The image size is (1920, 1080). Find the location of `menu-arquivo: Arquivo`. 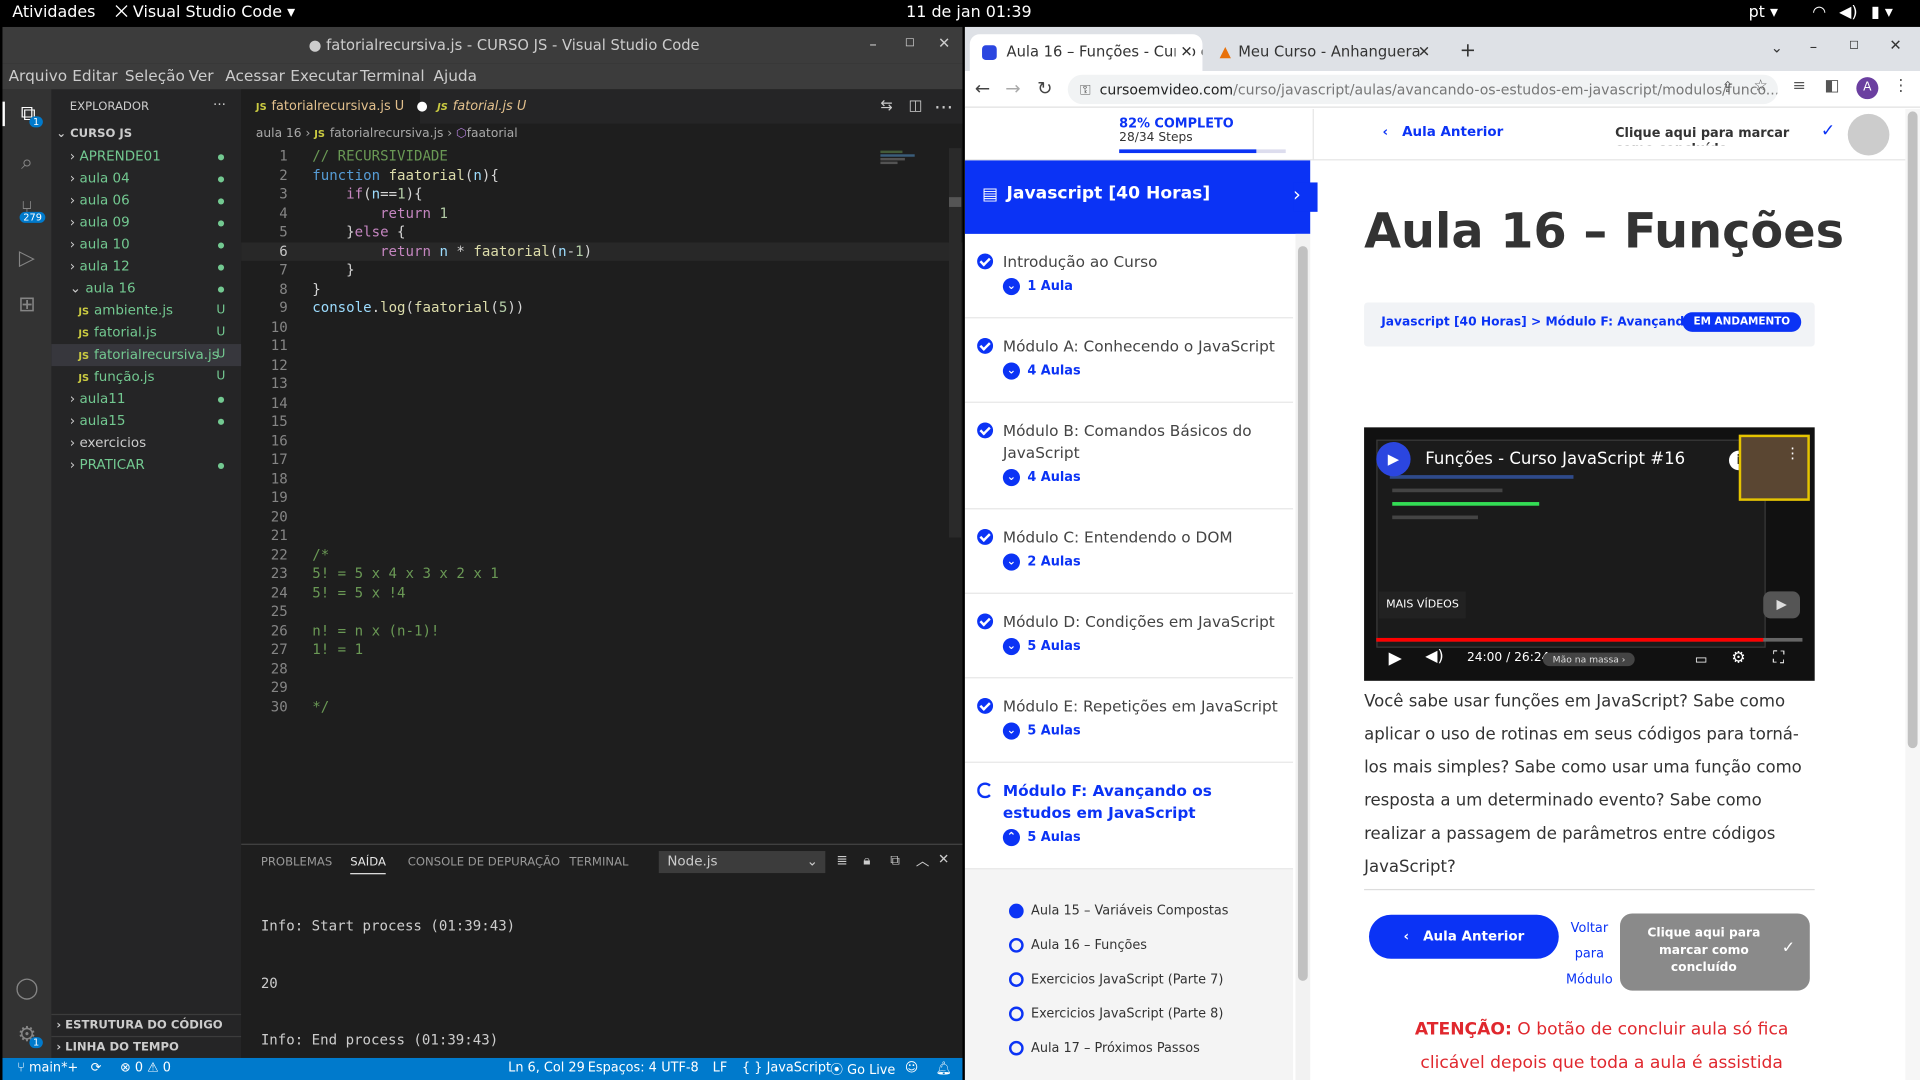

menu-arquivo: Arquivo is located at coordinates (38, 75).